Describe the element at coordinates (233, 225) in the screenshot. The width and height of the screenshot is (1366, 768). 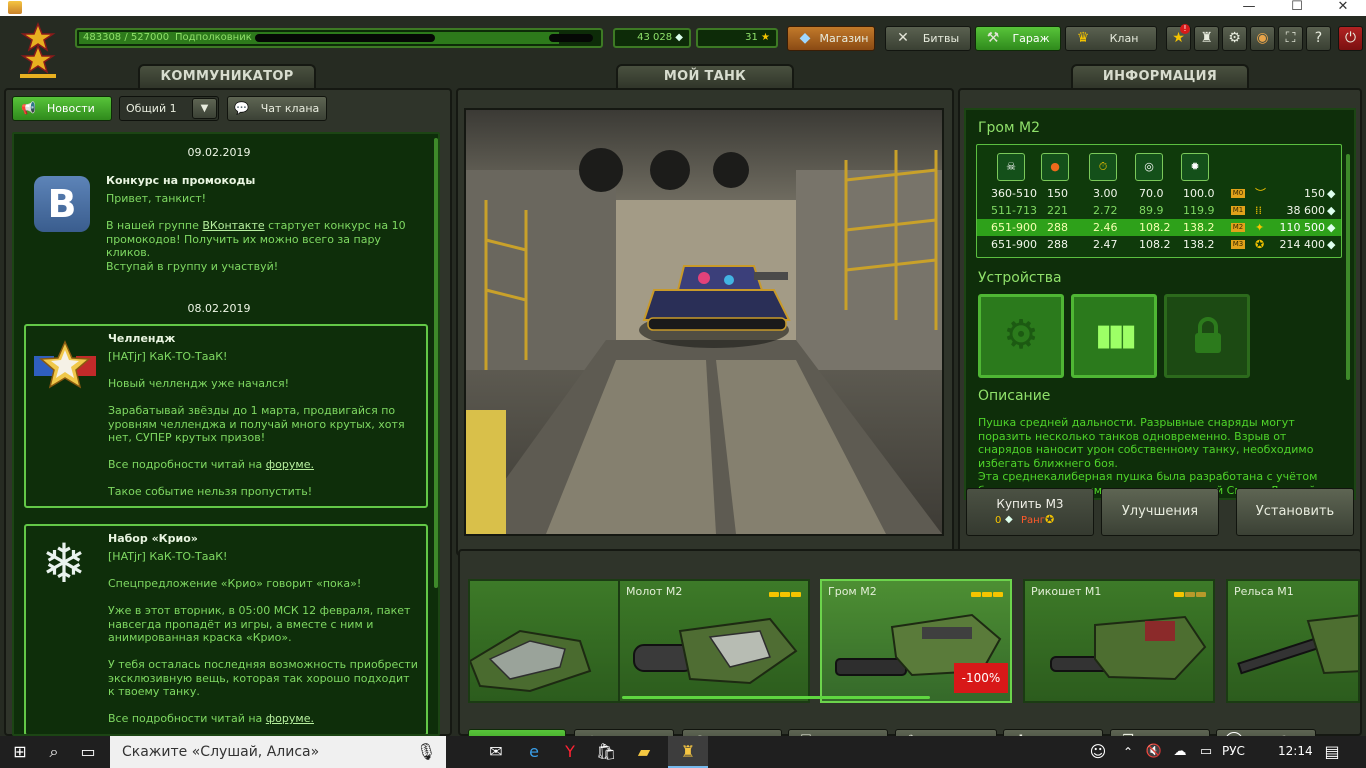
I see `vk-link: ВКонтакте` at that location.